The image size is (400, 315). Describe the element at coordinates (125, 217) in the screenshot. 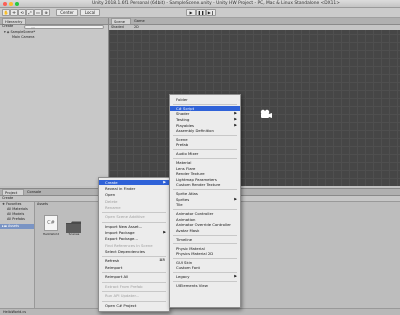

I see `menu-item-label: Open Scene Additive` at that location.